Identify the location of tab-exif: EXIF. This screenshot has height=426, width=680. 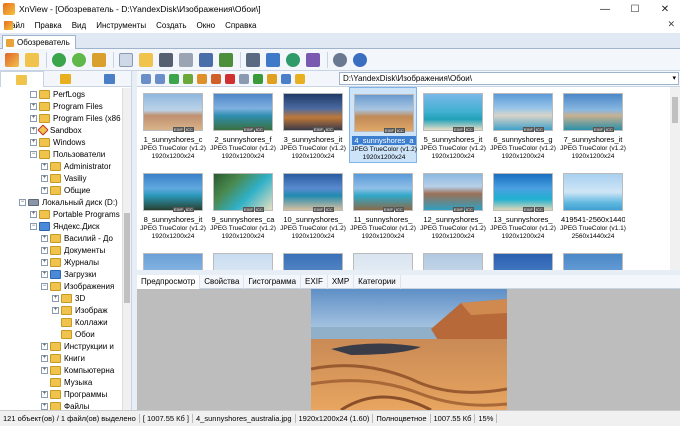
(314, 282).